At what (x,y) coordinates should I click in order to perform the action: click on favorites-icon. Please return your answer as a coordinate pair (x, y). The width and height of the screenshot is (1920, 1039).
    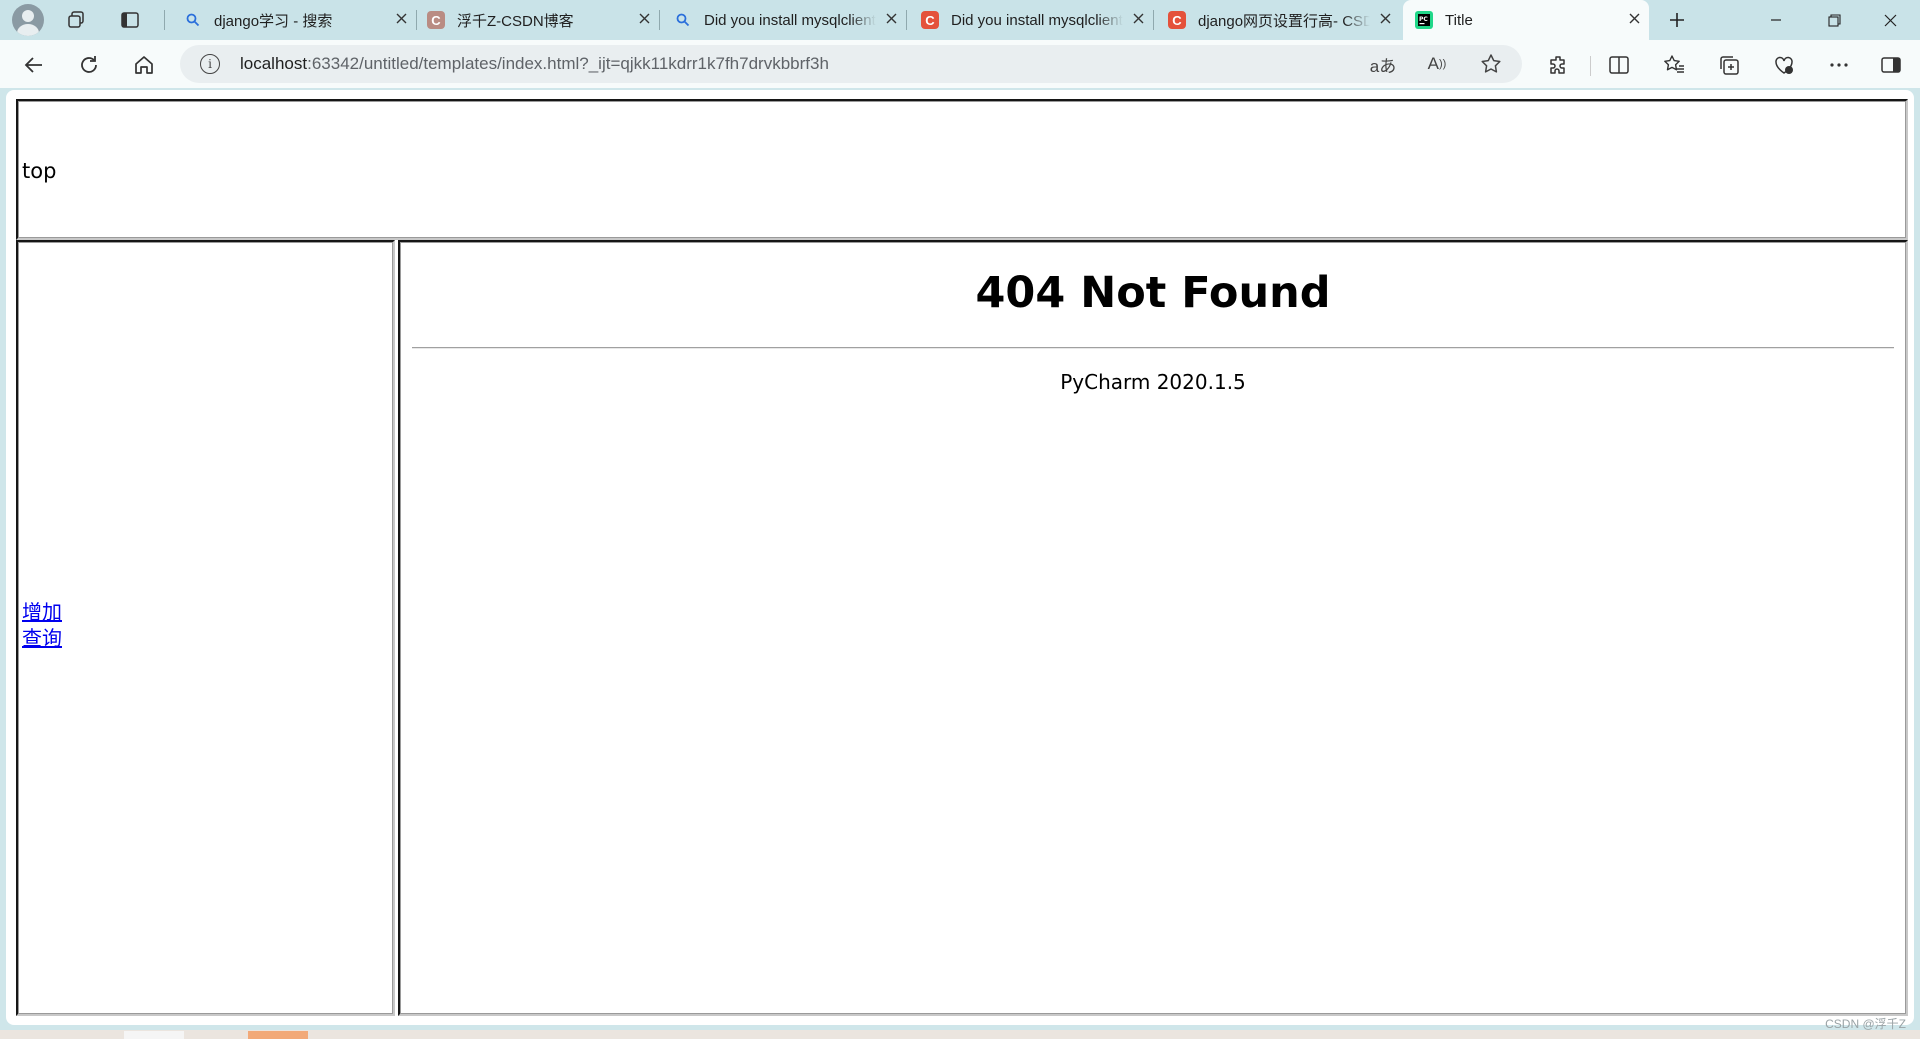
    Looking at the image, I should click on (1674, 65).